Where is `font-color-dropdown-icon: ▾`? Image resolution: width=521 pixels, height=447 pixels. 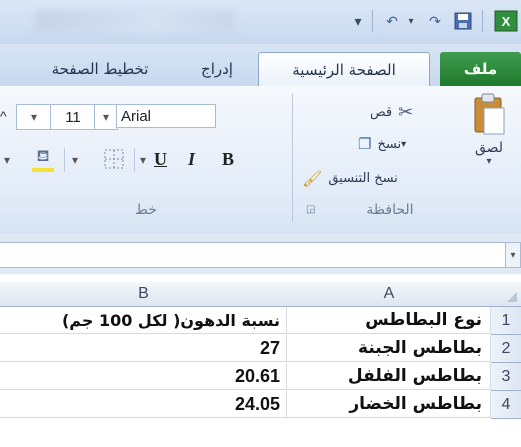 font-color-dropdown-icon: ▾ is located at coordinates (7, 160).